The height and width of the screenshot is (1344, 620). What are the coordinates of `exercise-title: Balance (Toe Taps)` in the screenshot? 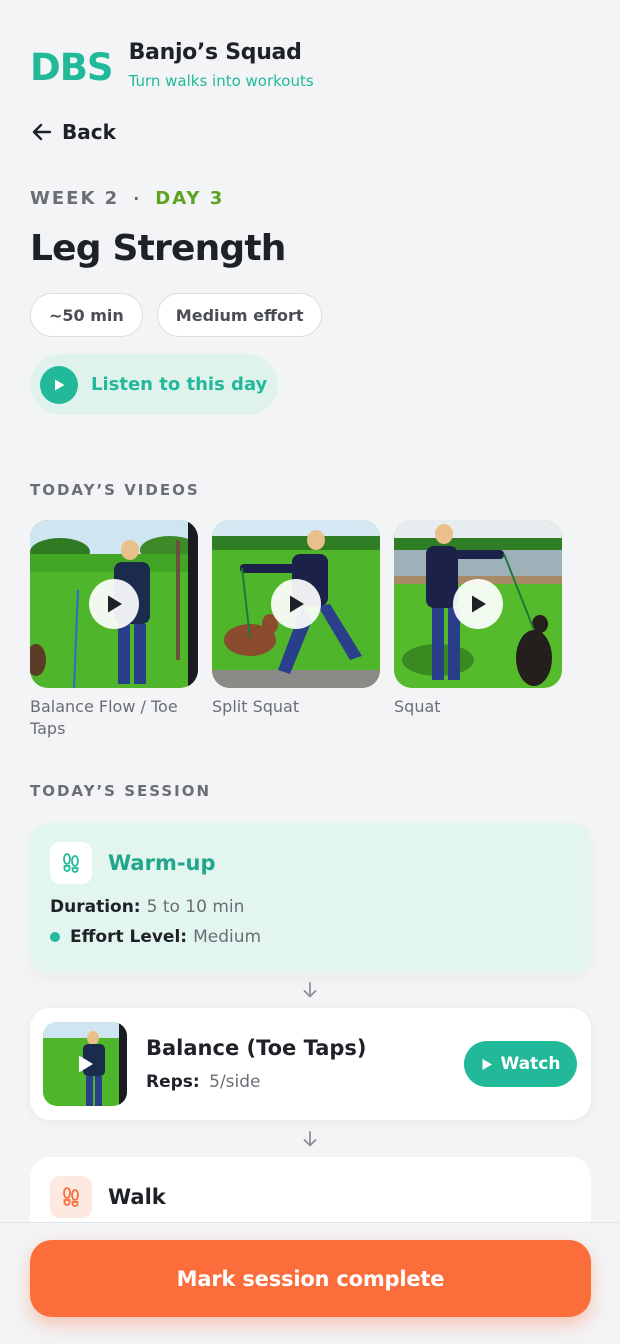 It's located at (256, 1048).